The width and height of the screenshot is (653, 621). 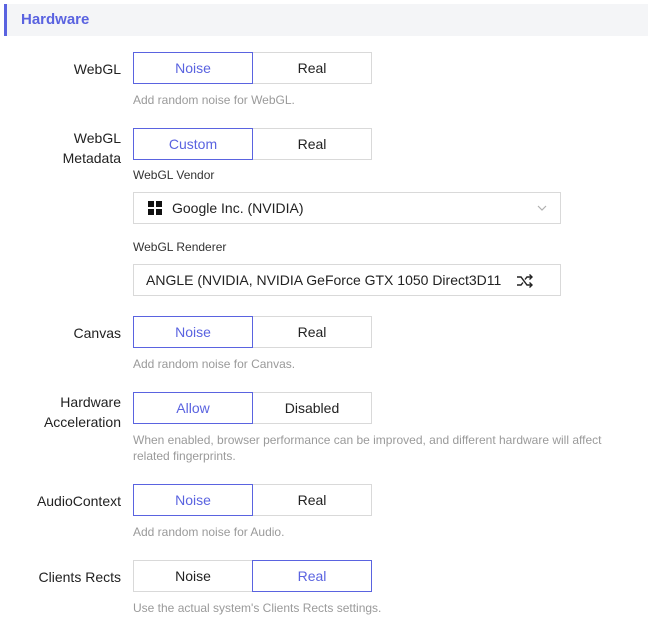 I want to click on section-header: Hardware, so click(x=326, y=20).